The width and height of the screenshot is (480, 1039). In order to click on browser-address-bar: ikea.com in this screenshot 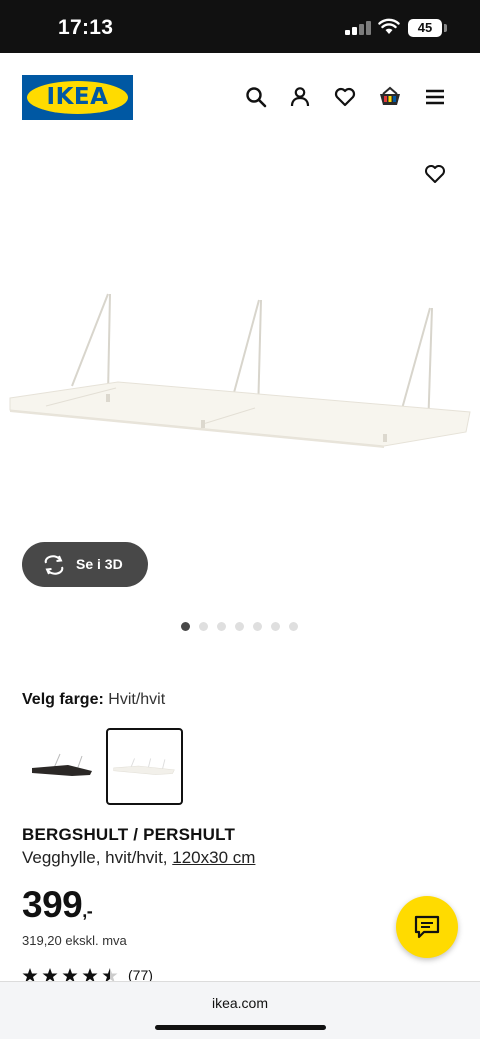, I will do `click(240, 1010)`.